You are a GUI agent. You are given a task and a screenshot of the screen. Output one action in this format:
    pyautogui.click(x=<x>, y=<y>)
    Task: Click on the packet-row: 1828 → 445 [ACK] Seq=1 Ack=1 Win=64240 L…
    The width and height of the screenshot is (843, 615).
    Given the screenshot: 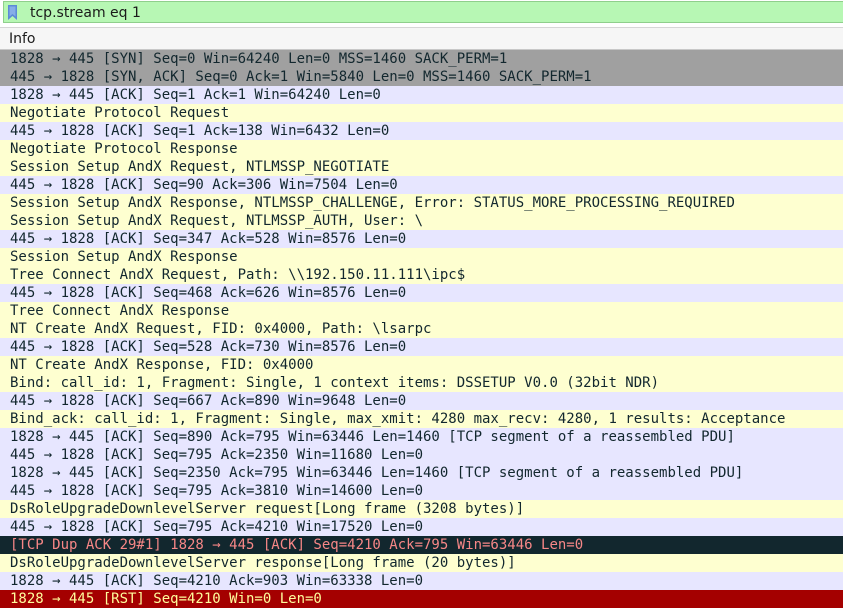 What is the action you would take?
    pyautogui.click(x=421, y=95)
    